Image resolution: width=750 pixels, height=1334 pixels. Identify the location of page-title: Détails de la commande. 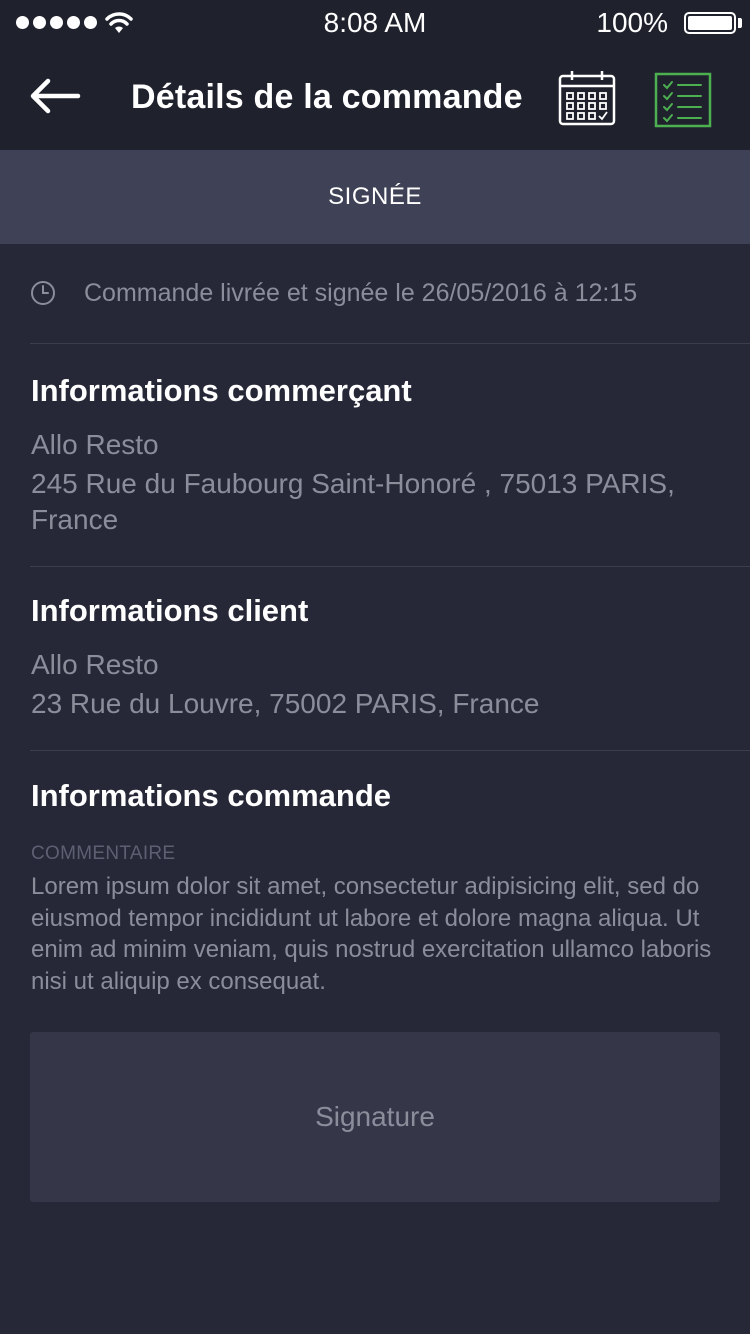
(327, 97).